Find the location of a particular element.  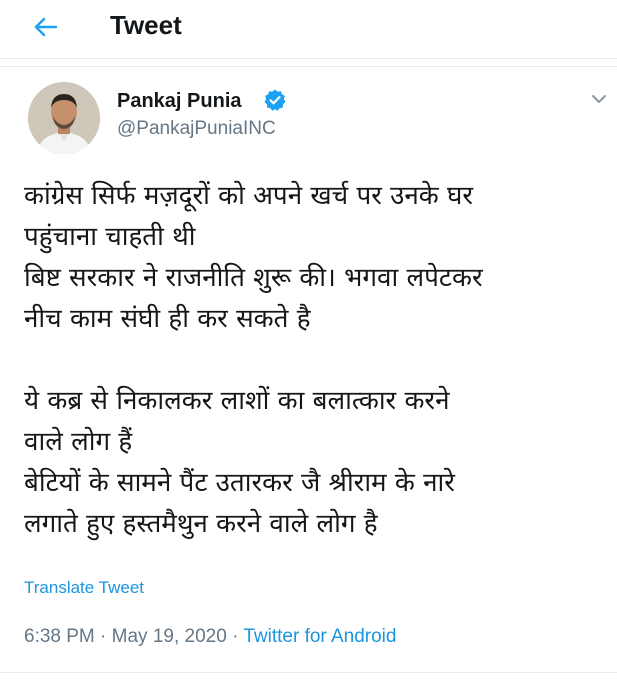

tweet-date: May 19, 2020 is located at coordinates (169, 636).